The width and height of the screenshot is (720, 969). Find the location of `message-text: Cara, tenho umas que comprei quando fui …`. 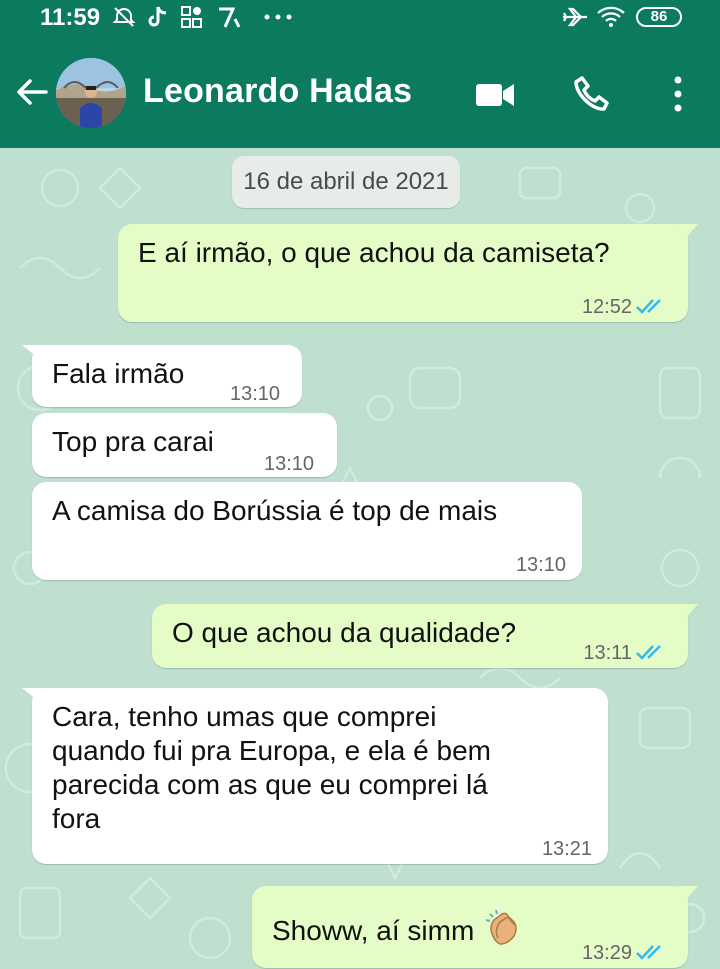

message-text: Cara, tenho umas que comprei quando fui … is located at coordinates (271, 767).